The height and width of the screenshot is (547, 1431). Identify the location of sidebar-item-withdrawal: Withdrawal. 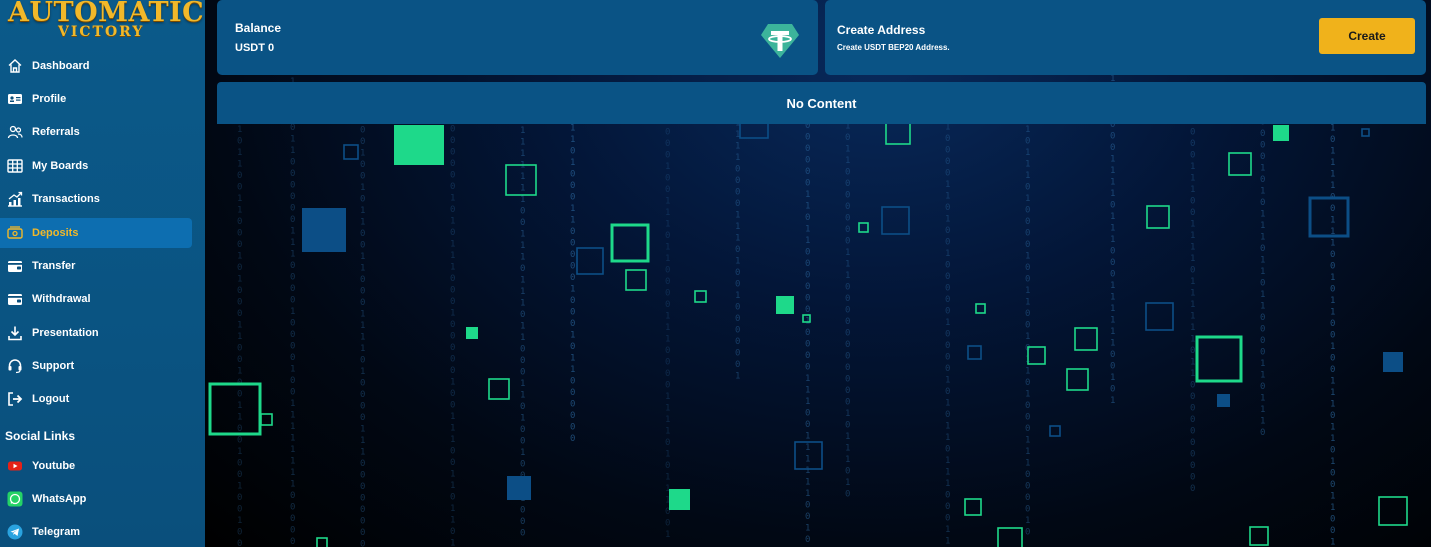
(96, 299).